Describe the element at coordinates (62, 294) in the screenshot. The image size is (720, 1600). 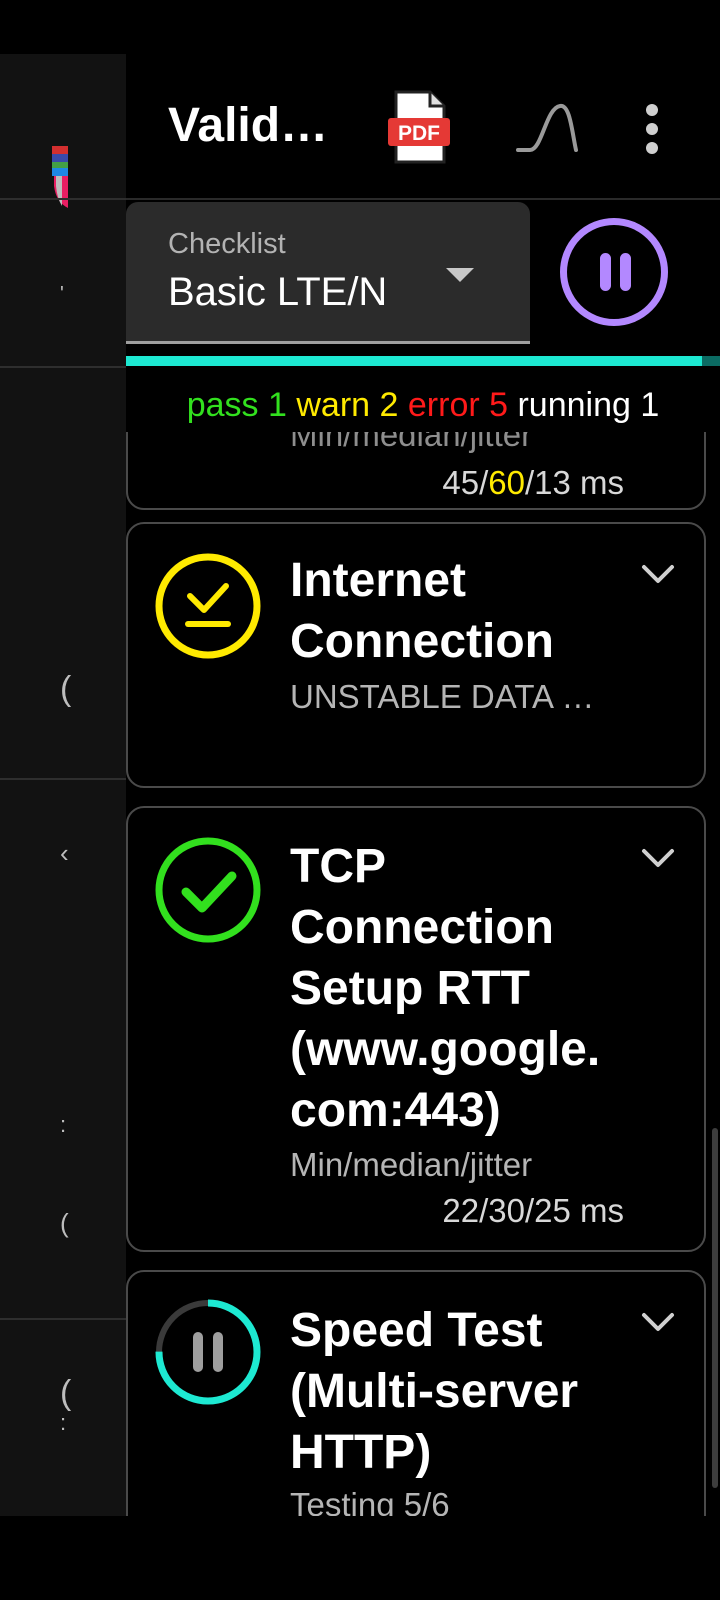
I see `background-glyph: '` at that location.